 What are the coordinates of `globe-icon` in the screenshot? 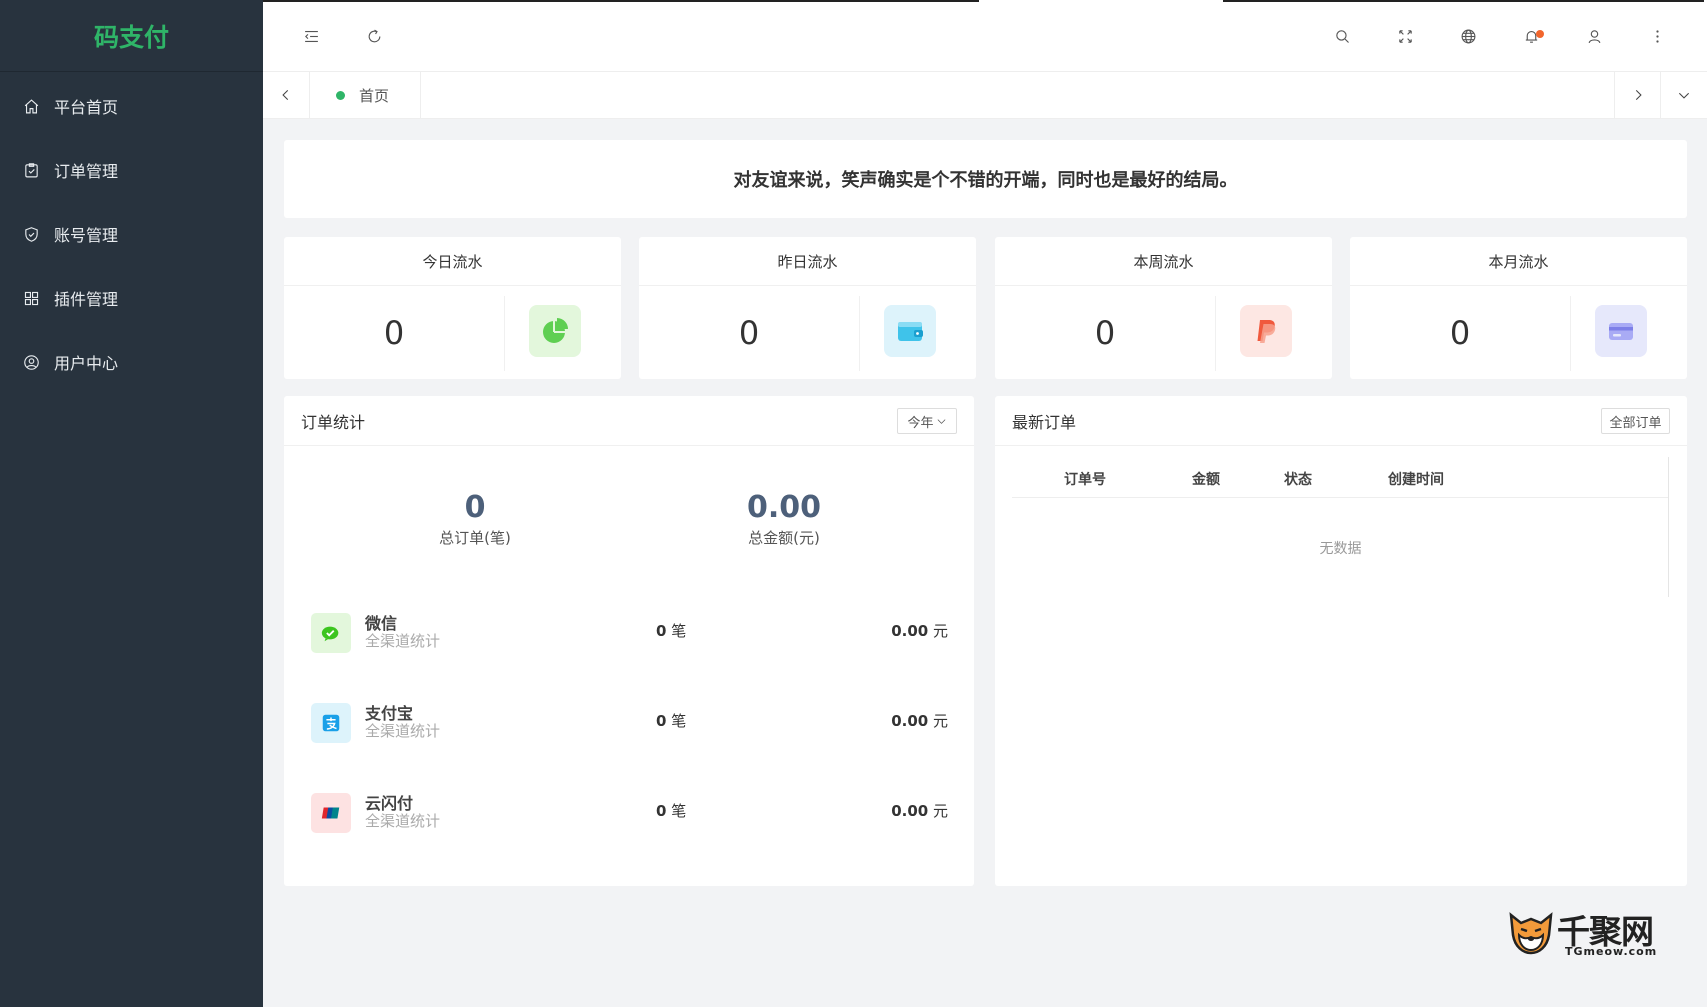 It's located at (1468, 36).